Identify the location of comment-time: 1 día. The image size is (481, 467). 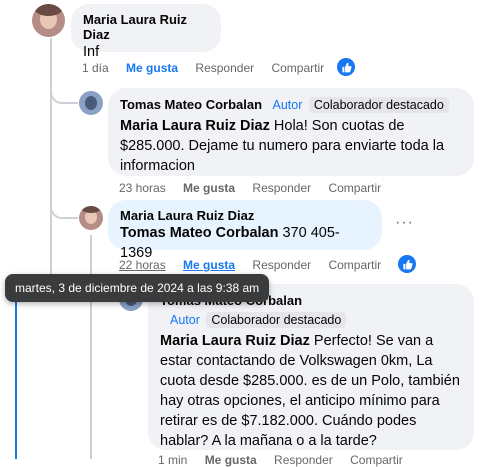
(95, 68).